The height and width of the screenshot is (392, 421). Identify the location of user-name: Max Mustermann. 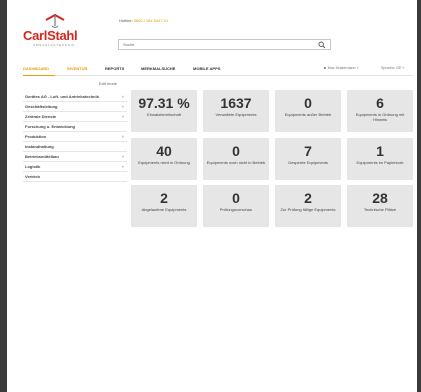
(341, 68).